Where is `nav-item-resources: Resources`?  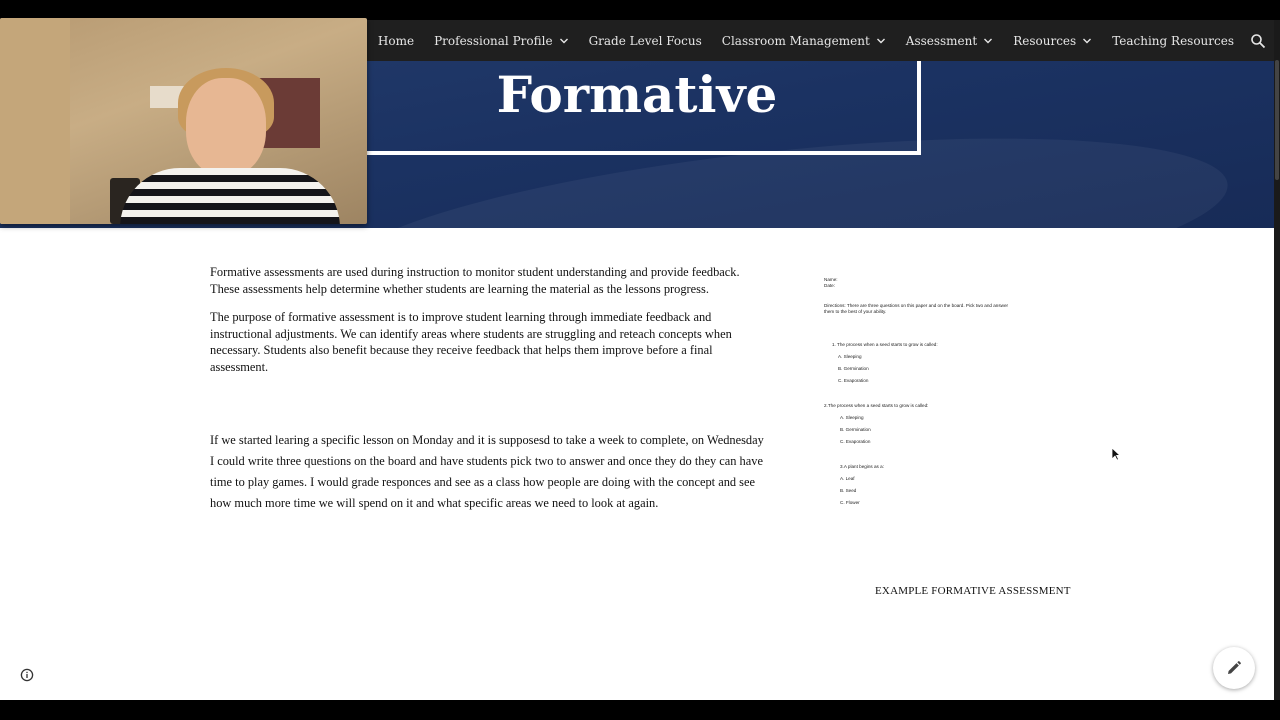
nav-item-resources: Resources is located at coordinates (1052, 41).